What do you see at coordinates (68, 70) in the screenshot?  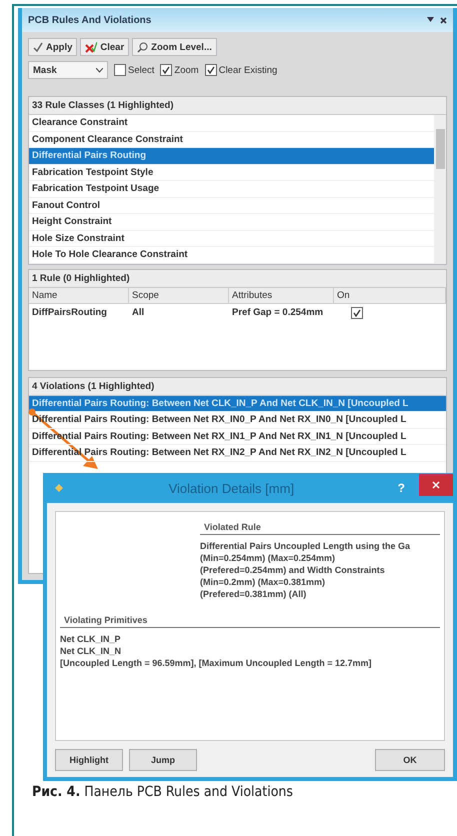 I see `mask-select: Mask` at bounding box center [68, 70].